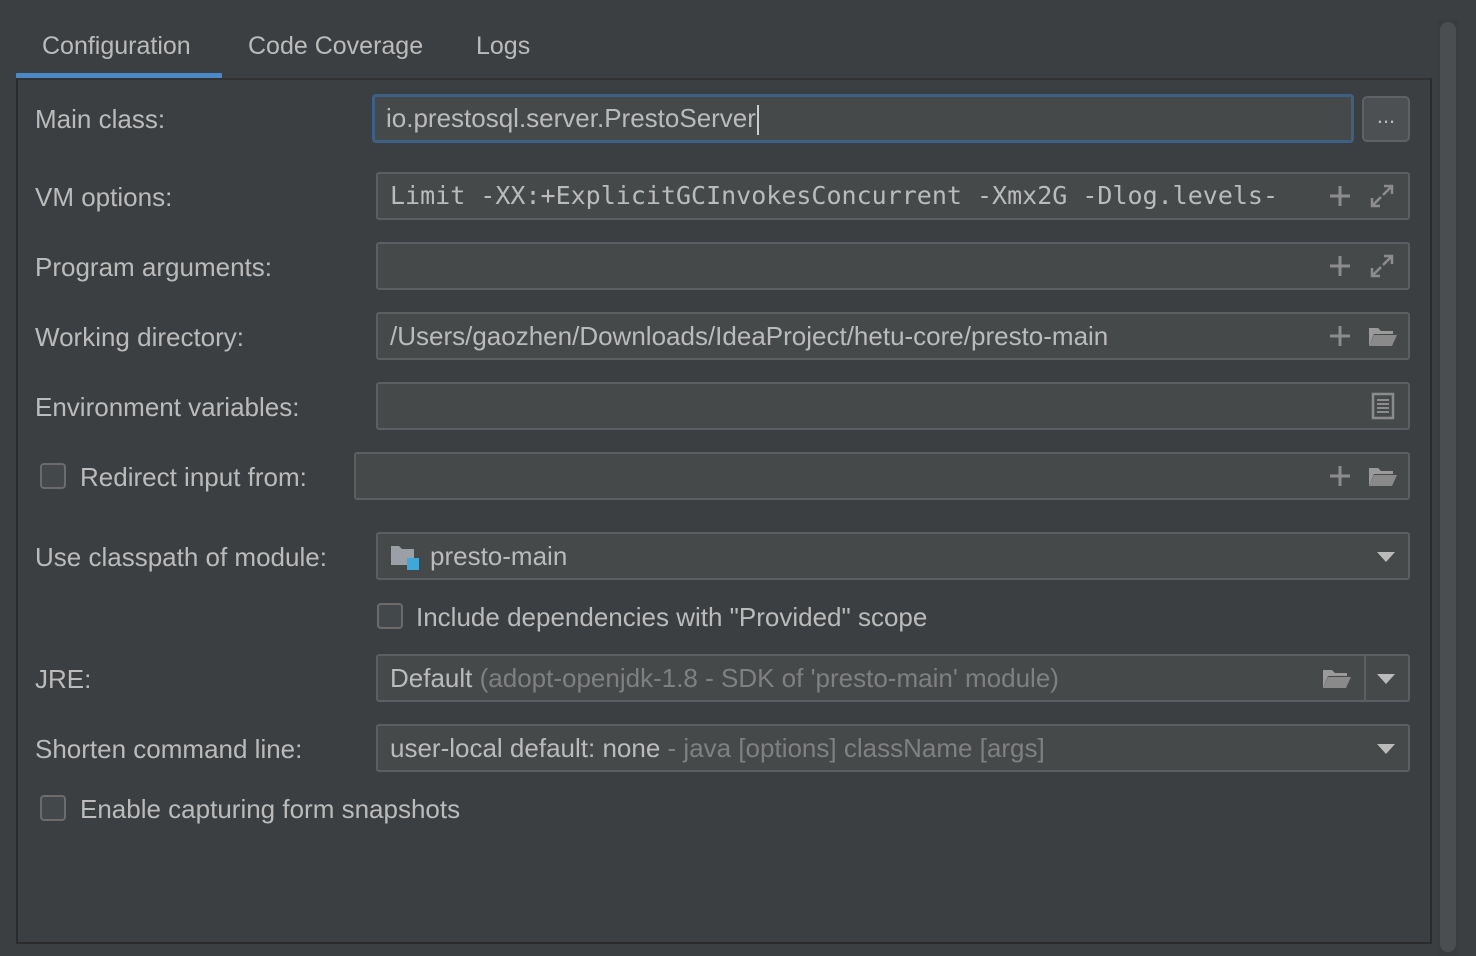 This screenshot has width=1476, height=956. Describe the element at coordinates (100, 119) in the screenshot. I see `main-class-label: Main class:` at that location.